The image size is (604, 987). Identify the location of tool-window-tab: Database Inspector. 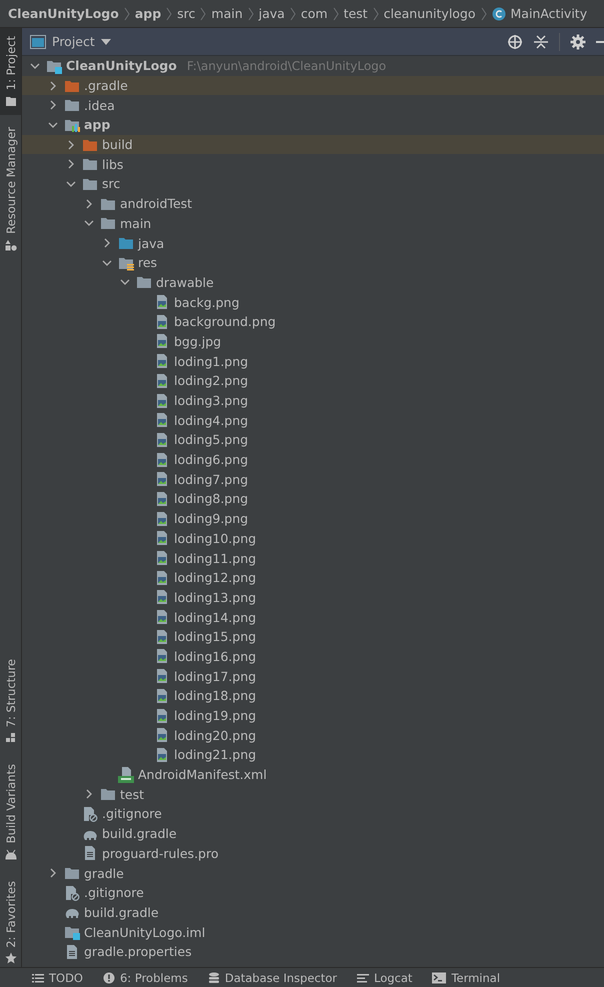
(273, 977).